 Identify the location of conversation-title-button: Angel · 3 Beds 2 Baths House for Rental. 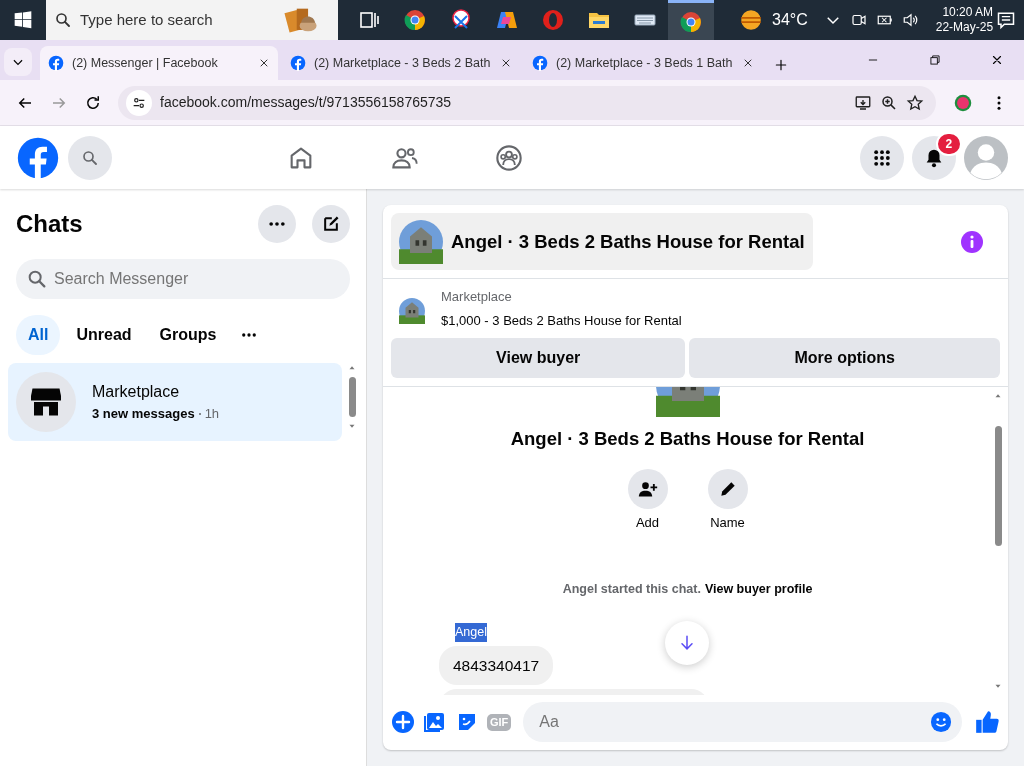
(602, 241).